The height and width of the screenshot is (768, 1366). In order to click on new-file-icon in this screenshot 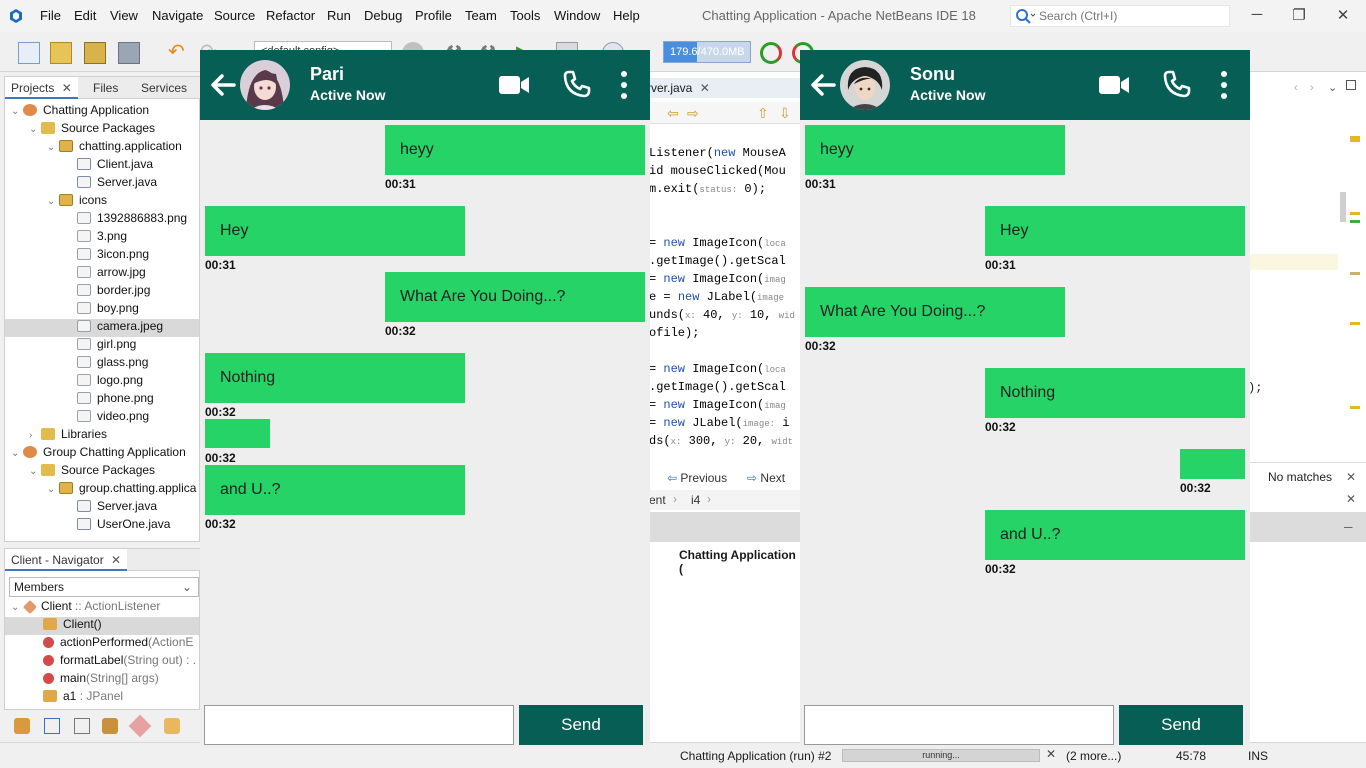, I will do `click(29, 53)`.